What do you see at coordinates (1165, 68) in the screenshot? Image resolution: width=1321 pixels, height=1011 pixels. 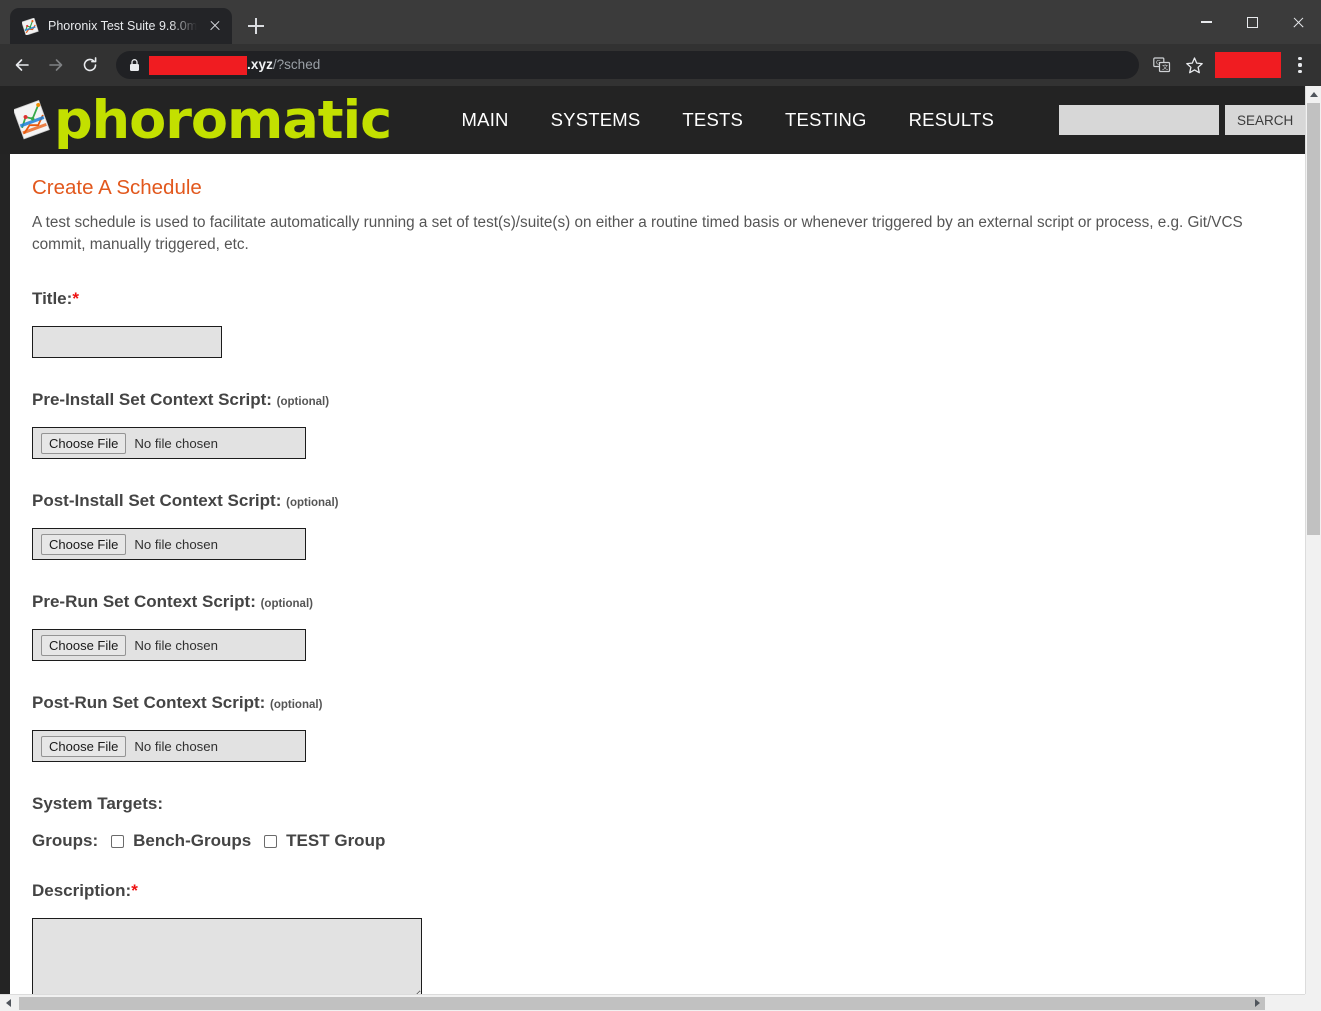 I see `svg-text: 文` at bounding box center [1165, 68].